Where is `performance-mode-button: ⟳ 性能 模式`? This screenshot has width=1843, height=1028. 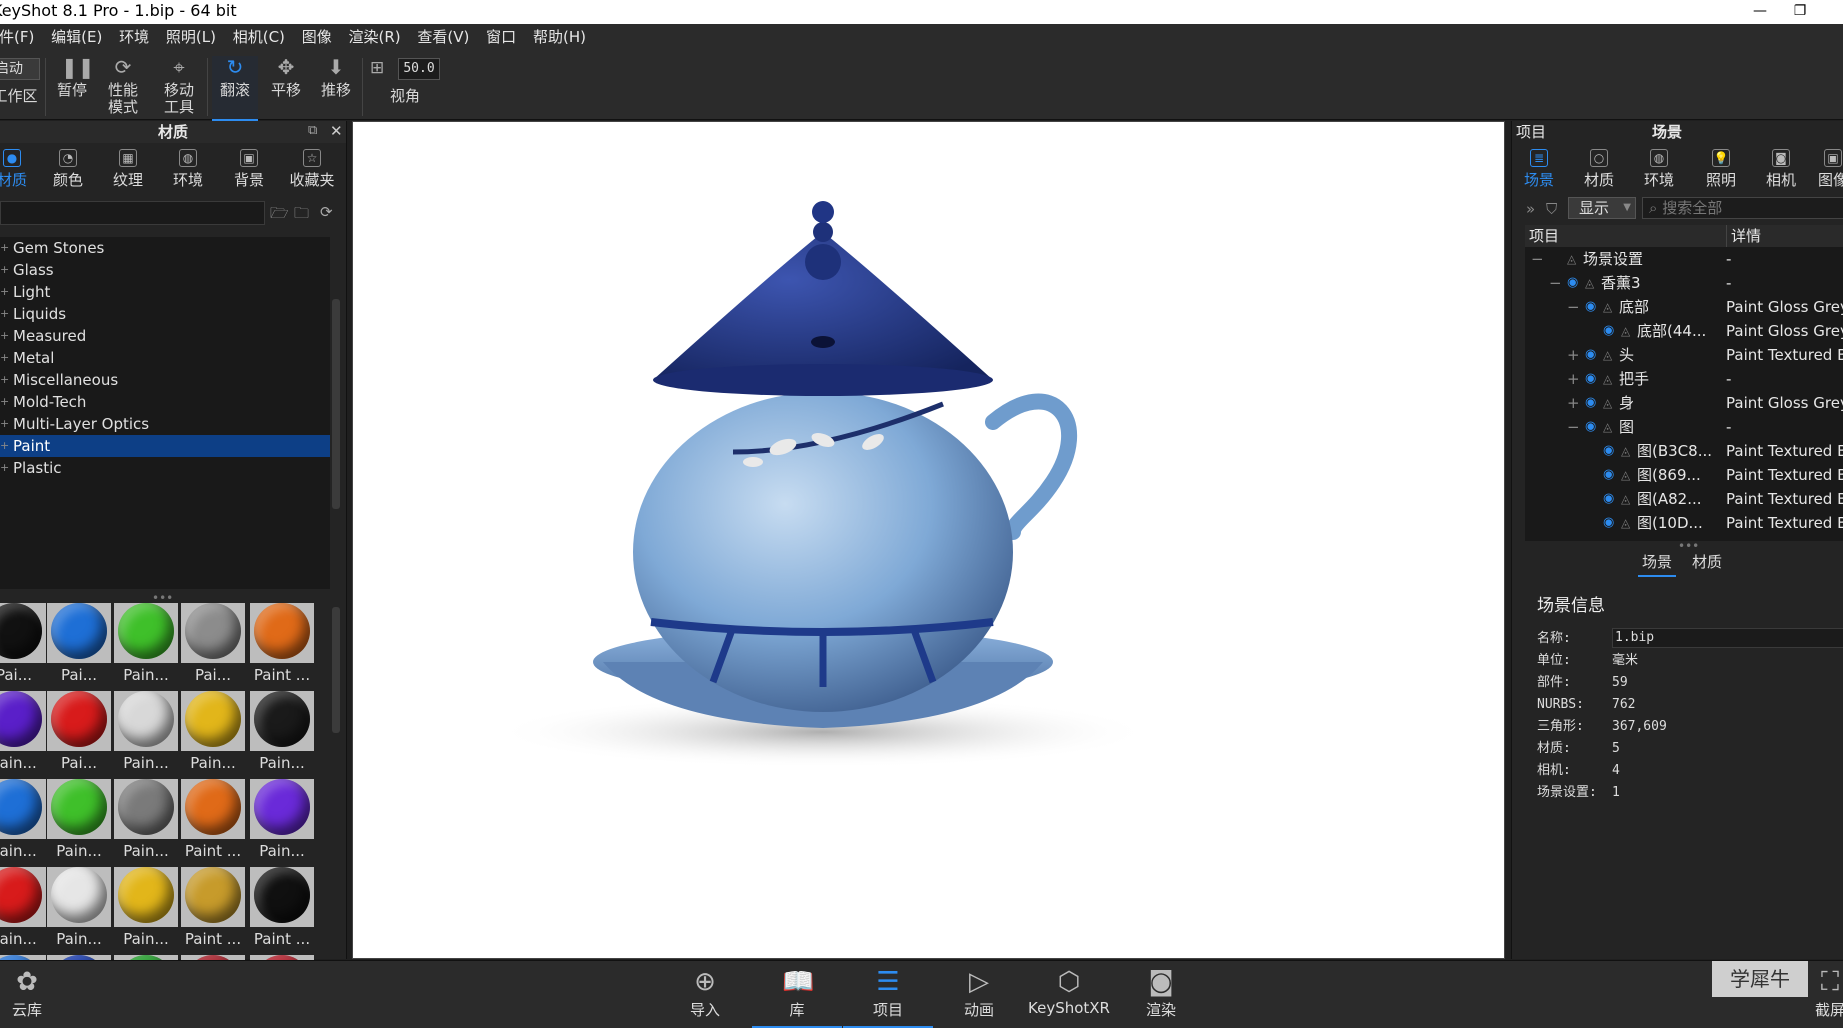 performance-mode-button: ⟳ 性能 模式 is located at coordinates (123, 86).